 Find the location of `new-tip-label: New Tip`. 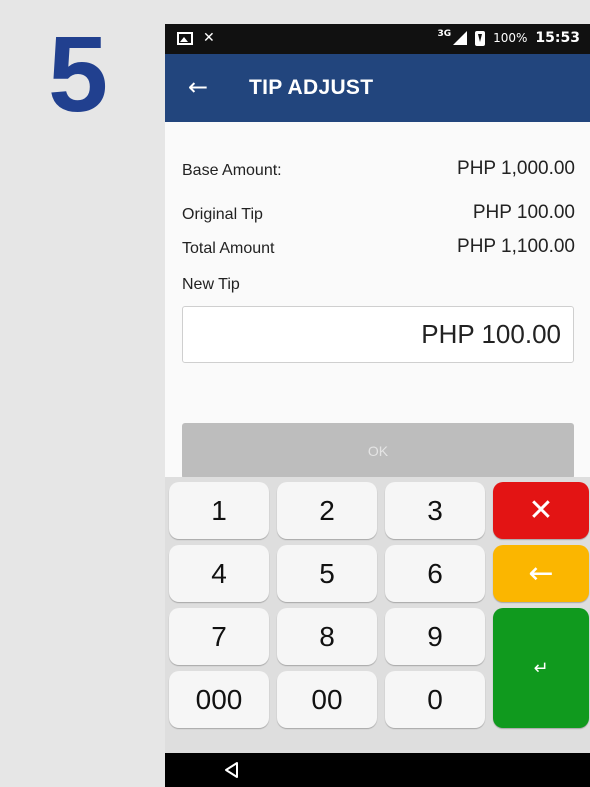

new-tip-label: New Tip is located at coordinates (211, 284).